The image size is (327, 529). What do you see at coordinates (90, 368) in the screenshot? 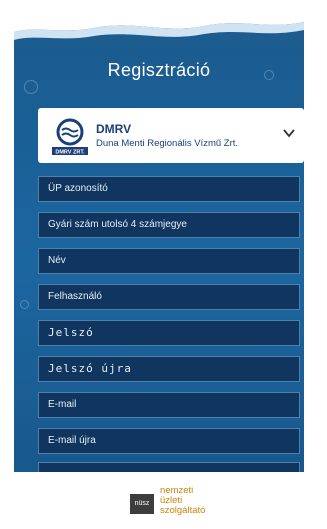
I see `field-label: Jelszó újra` at bounding box center [90, 368].